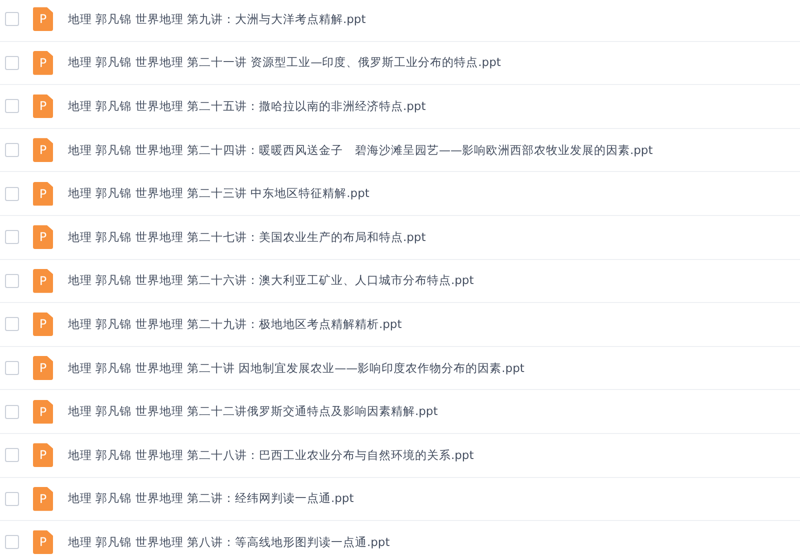 The image size is (800, 556). Describe the element at coordinates (217, 19) in the screenshot. I see `file-name: 地理 郭凡锦 世界地理 第九讲：大洲与大洋考点精解.ppt` at that location.